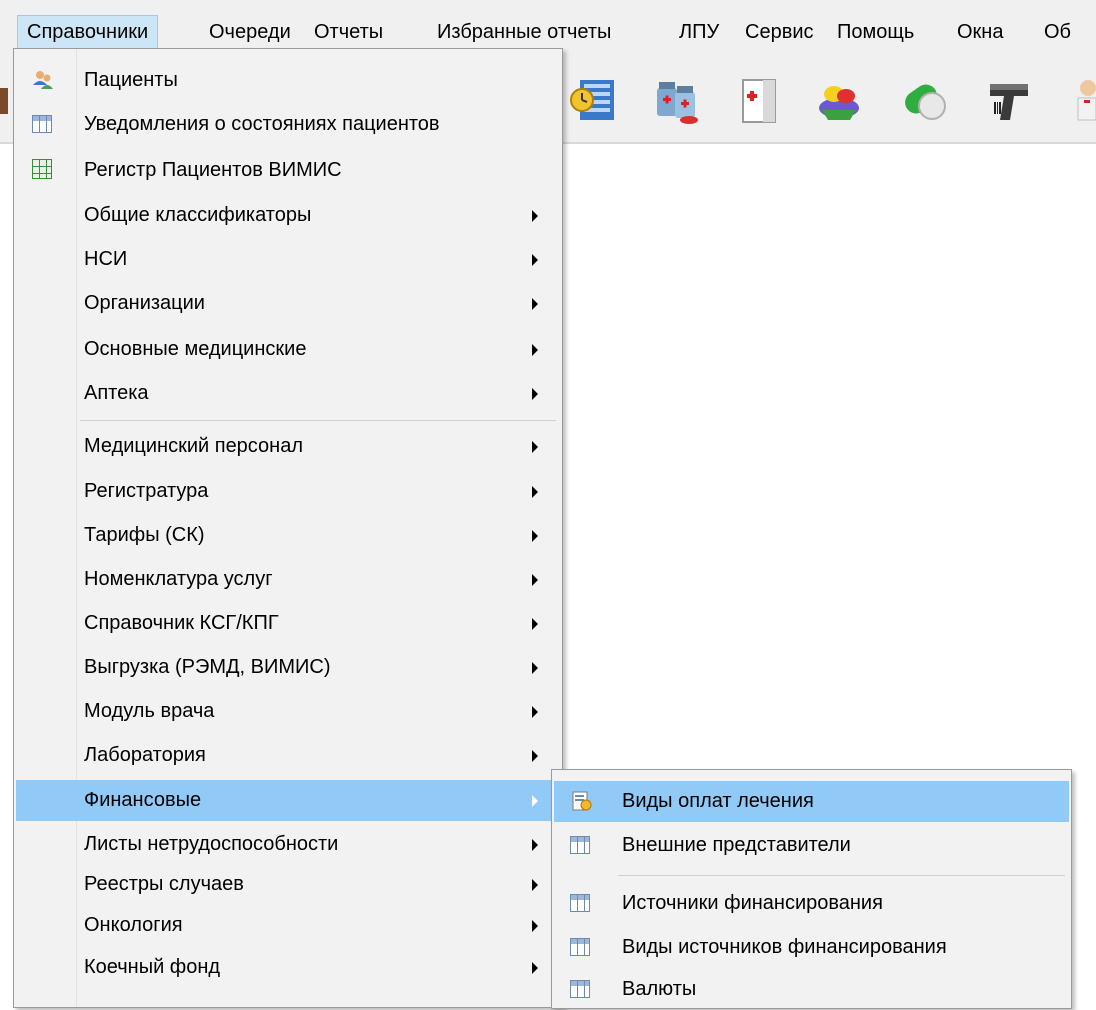 This screenshot has height=1010, width=1096. Describe the element at coordinates (582, 801) in the screenshot. I see `payment-types-icon` at that location.